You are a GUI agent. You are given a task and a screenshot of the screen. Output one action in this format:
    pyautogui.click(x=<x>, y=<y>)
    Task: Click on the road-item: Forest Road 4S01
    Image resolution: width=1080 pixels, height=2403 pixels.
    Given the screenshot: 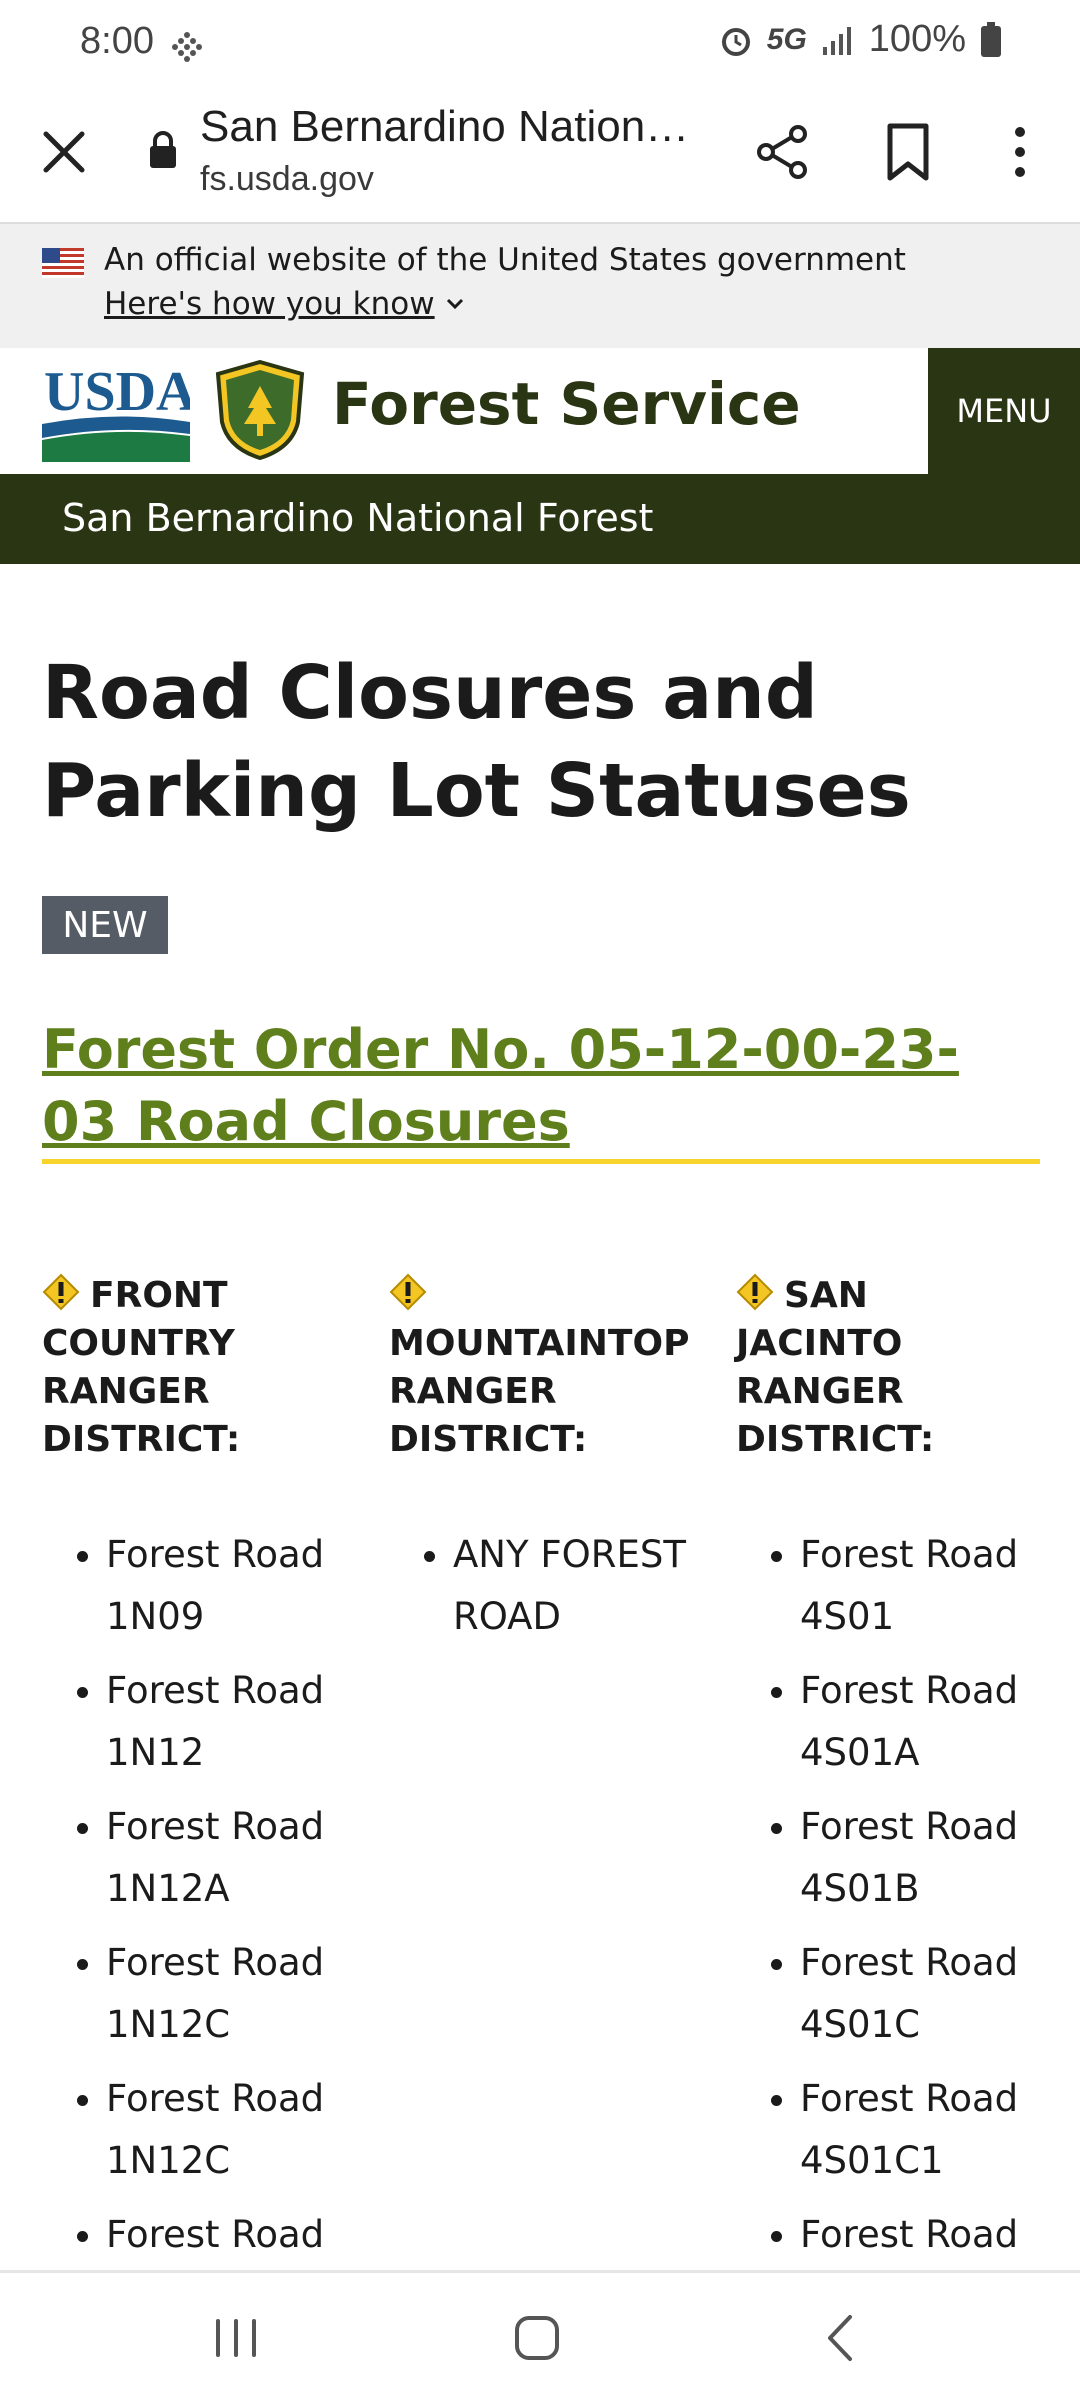 What is the action you would take?
    pyautogui.click(x=918, y=1586)
    